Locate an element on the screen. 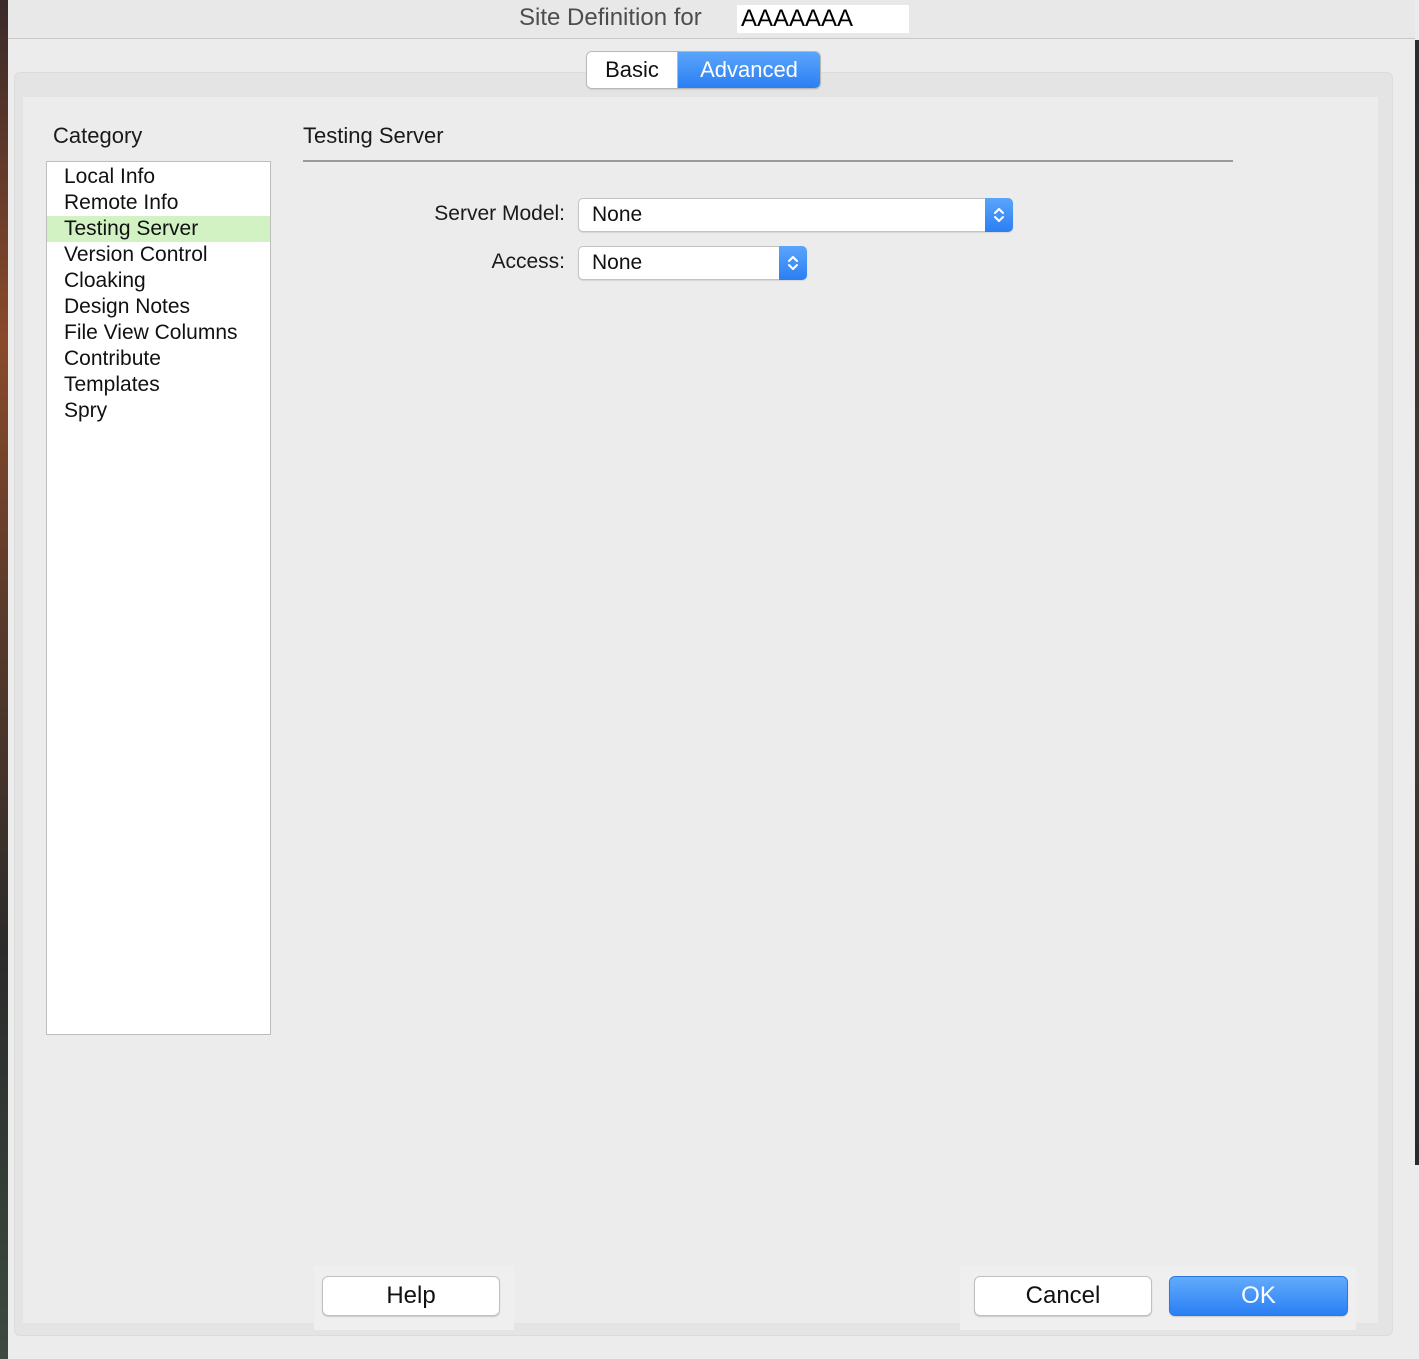  access-chevron-updown-icon is located at coordinates (793, 263).